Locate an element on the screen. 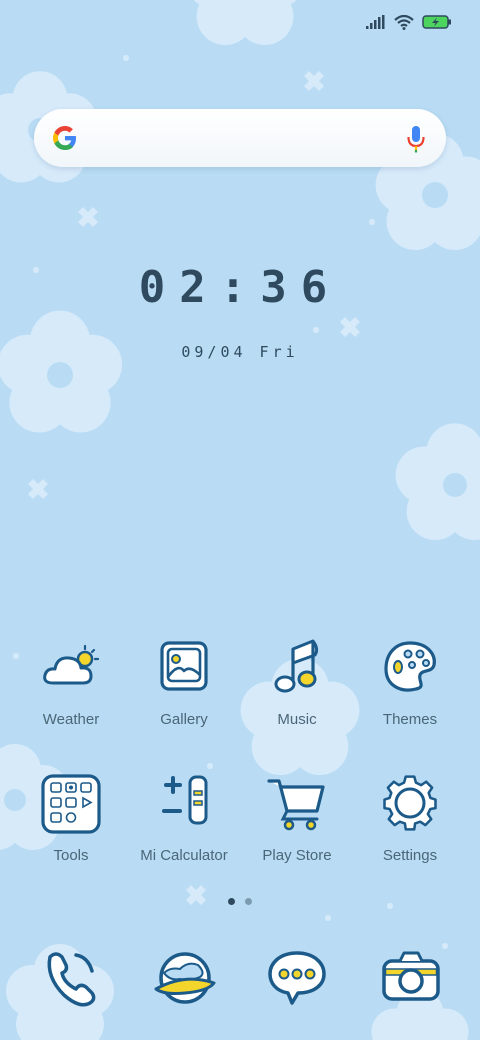 This screenshot has width=480, height=1040. camera-icon is located at coordinates (411, 976).